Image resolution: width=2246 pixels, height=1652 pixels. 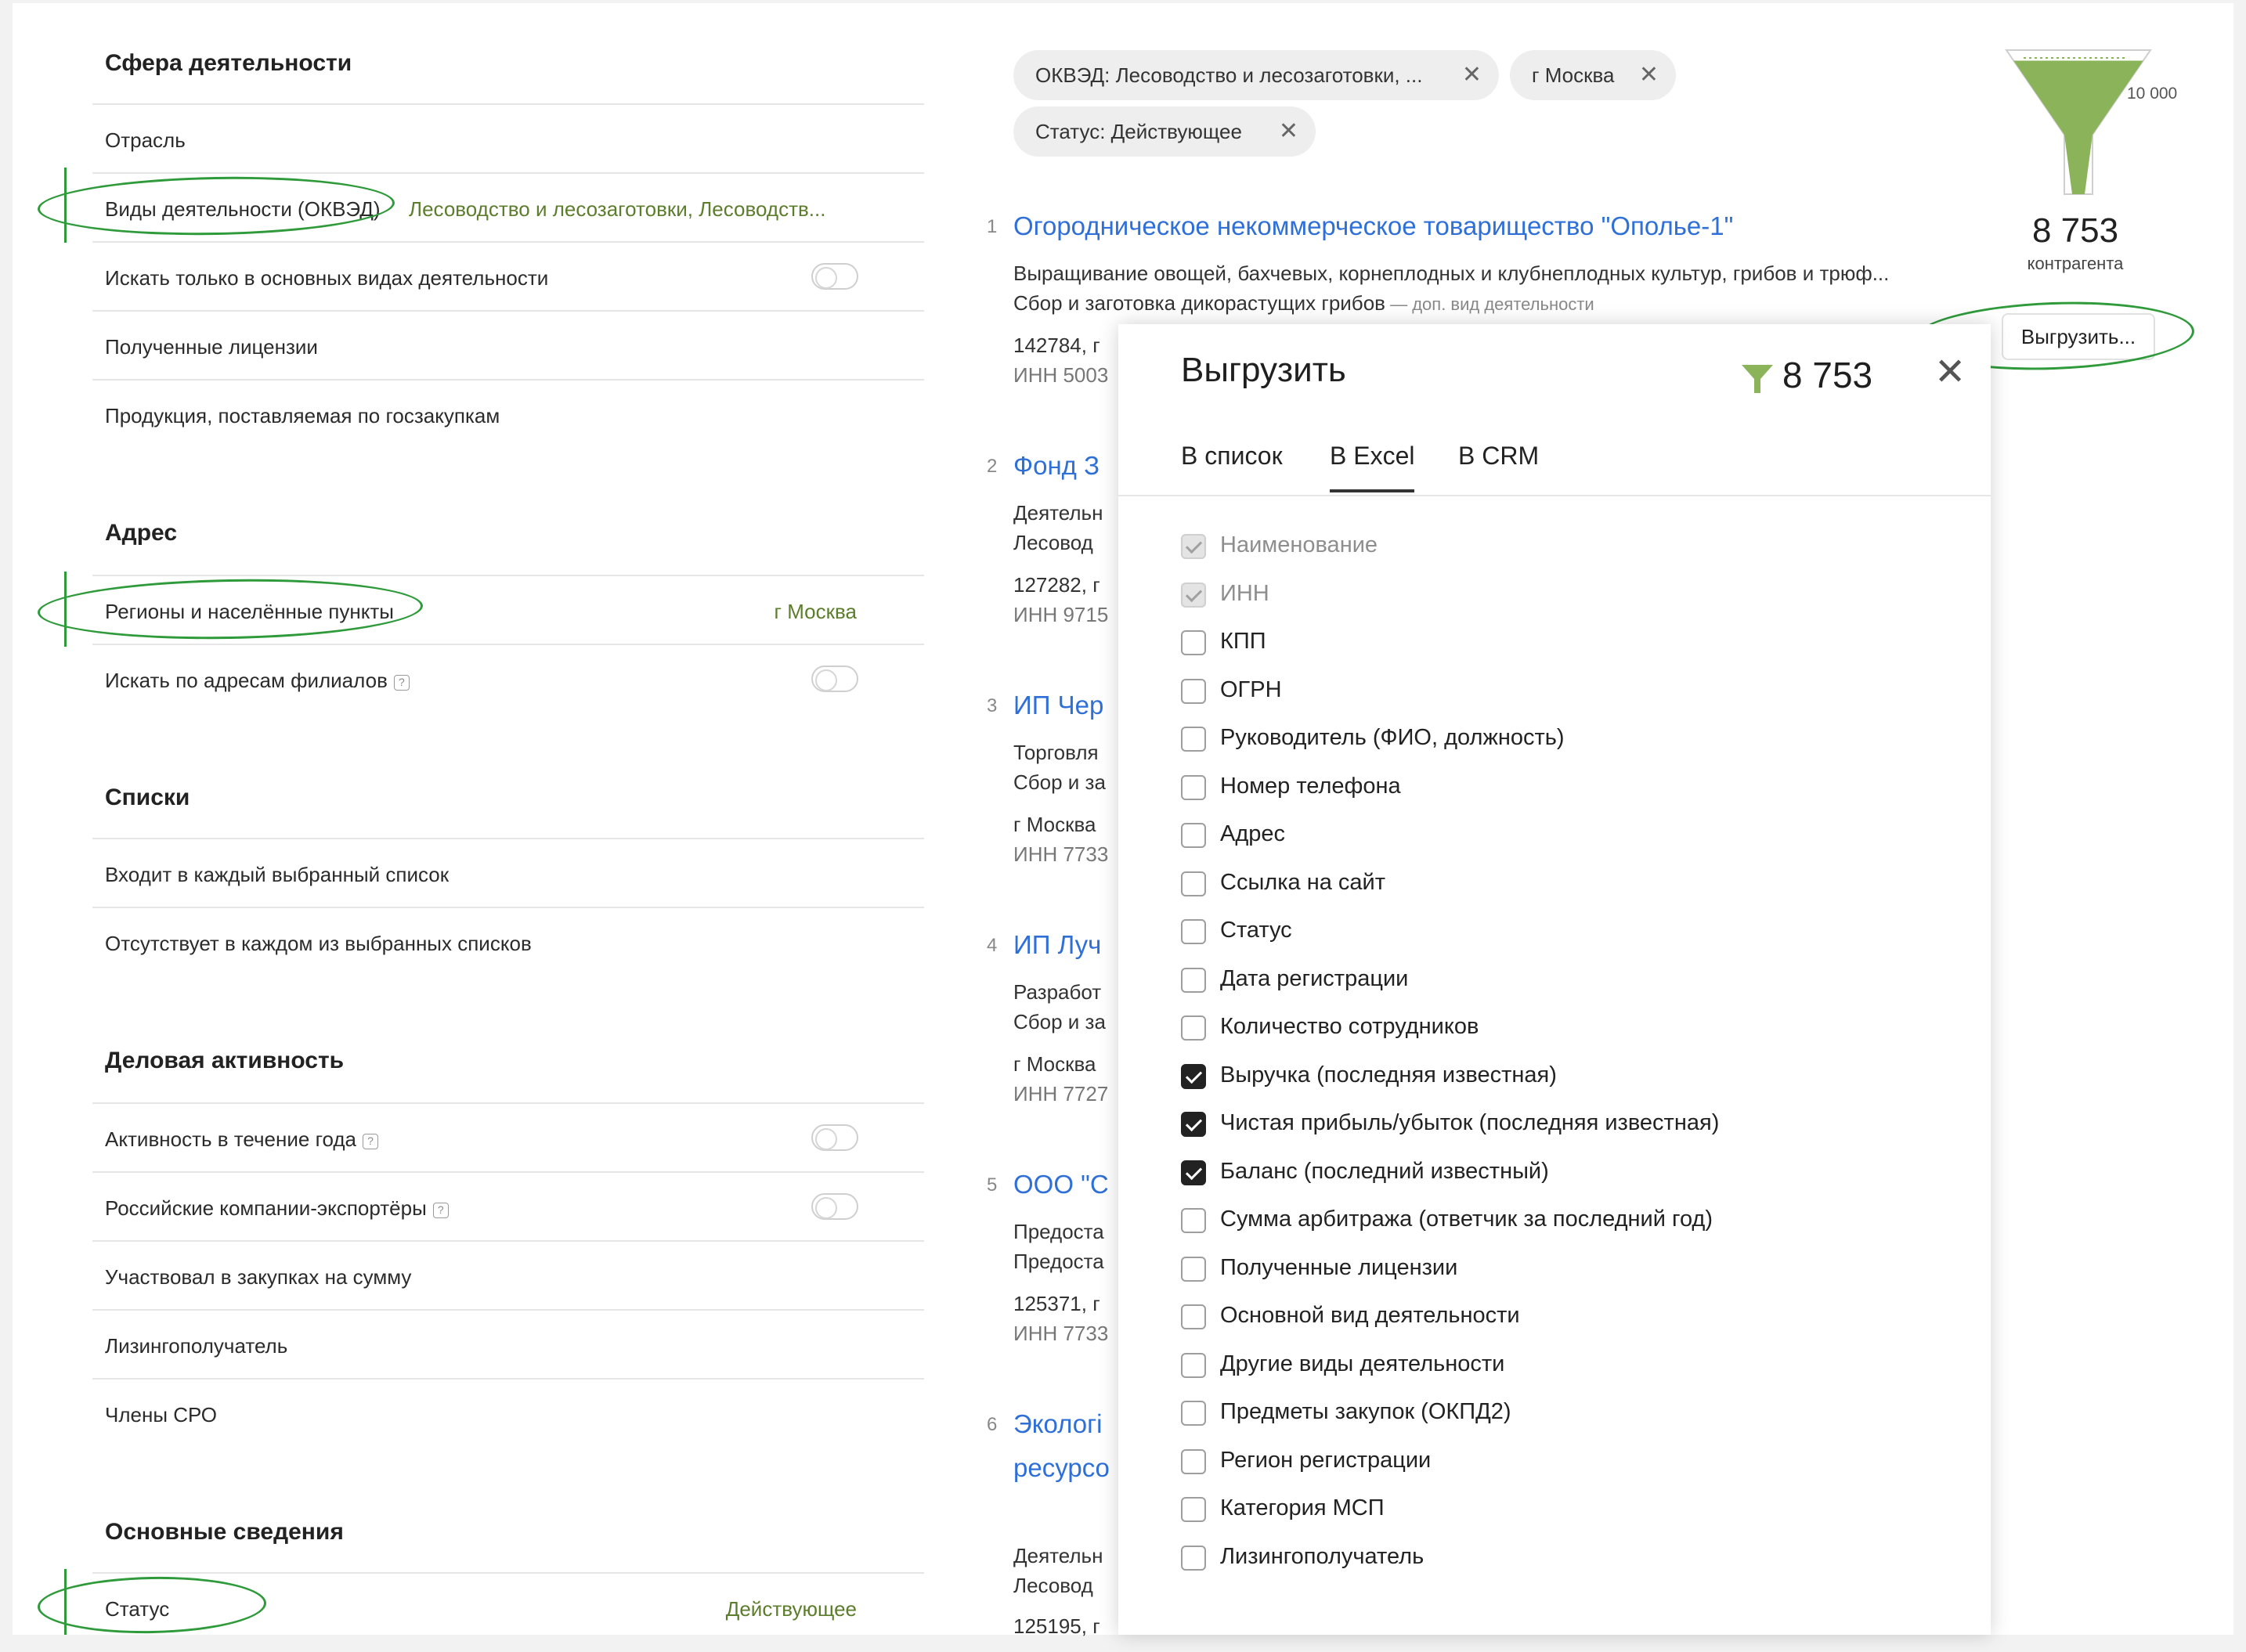 What do you see at coordinates (1059, 782) in the screenshot?
I see `result-activity: Сбор и за` at bounding box center [1059, 782].